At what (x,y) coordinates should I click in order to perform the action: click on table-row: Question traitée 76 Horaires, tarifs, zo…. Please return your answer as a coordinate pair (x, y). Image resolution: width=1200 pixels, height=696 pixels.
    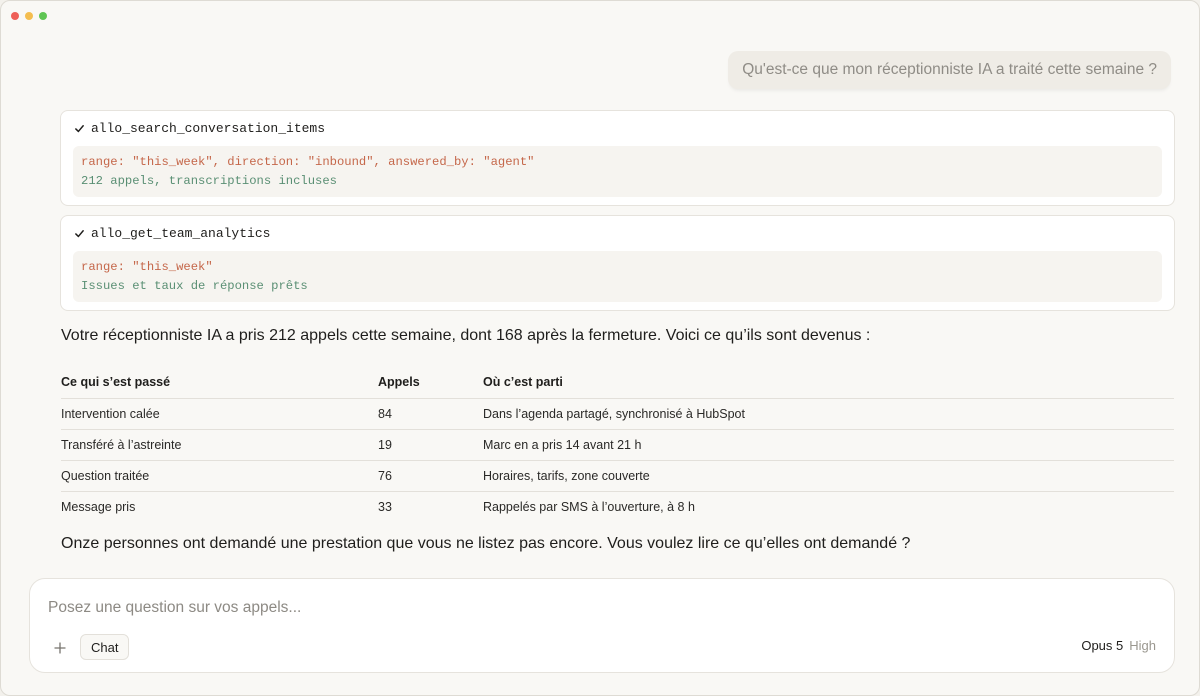
    Looking at the image, I should click on (617, 476).